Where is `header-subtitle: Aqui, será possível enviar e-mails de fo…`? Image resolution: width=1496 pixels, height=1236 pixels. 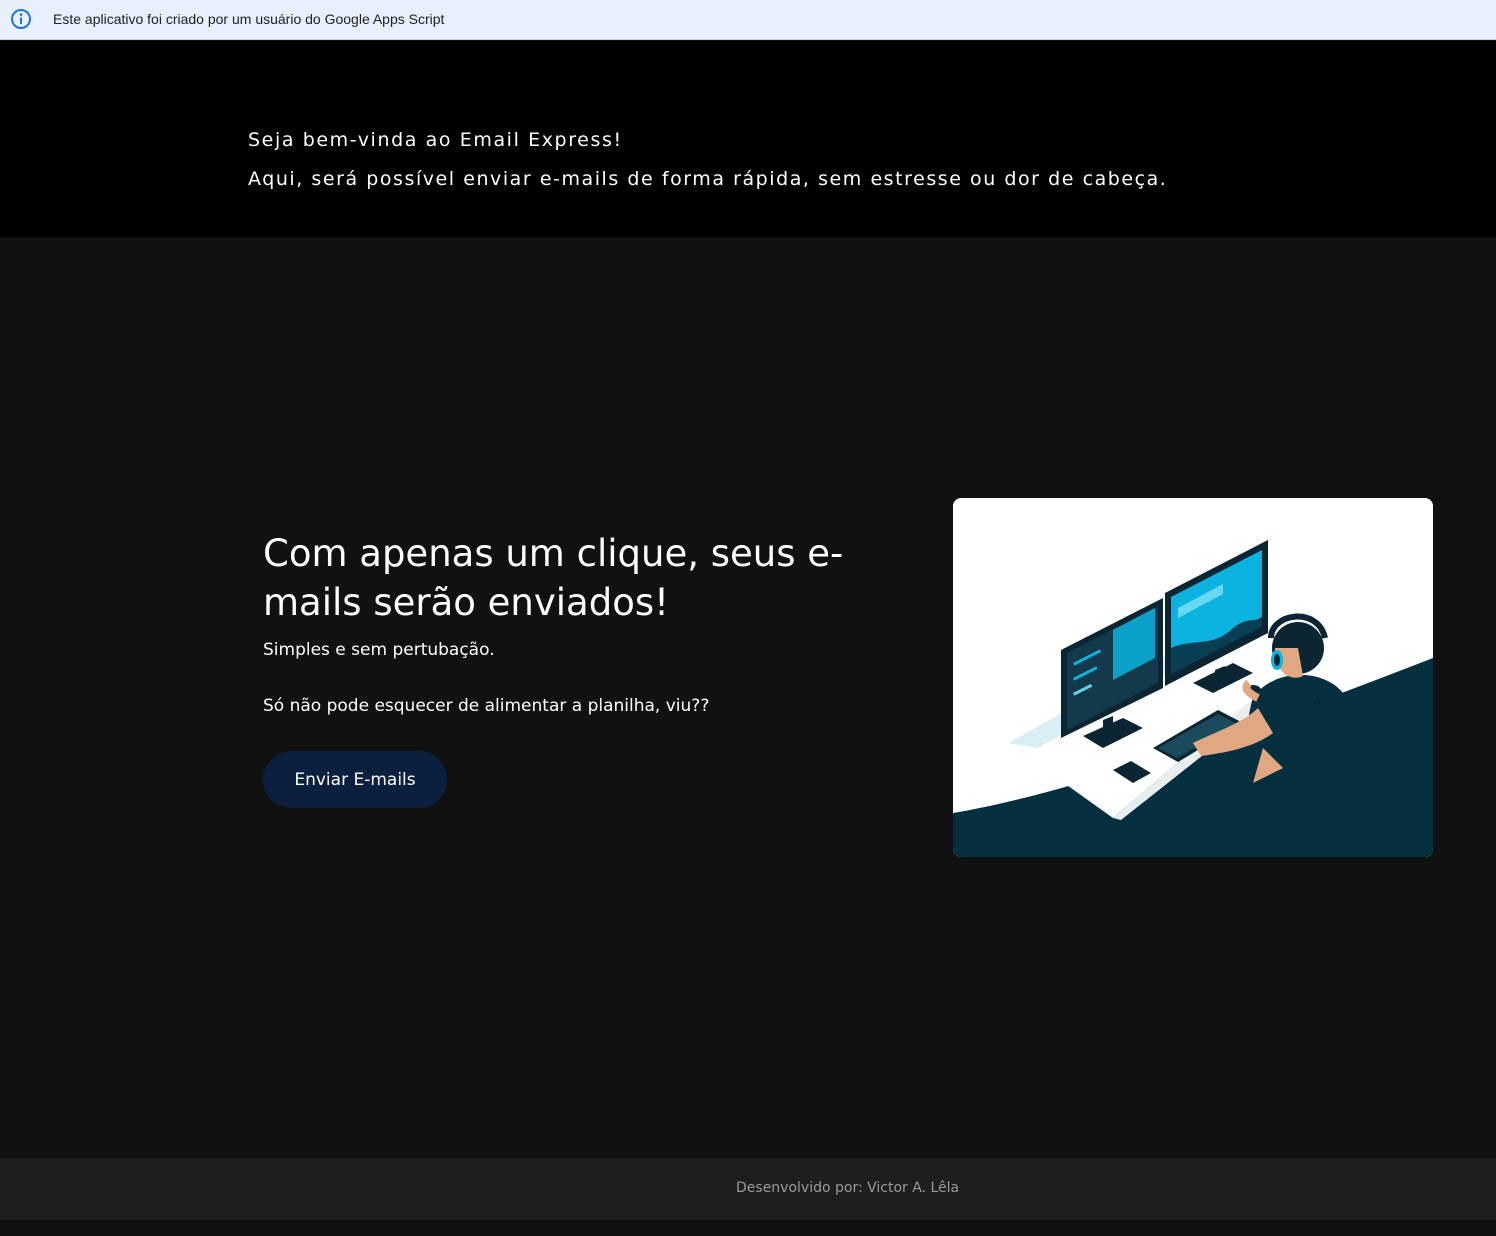 header-subtitle: Aqui, será possível enviar e-mails de fo… is located at coordinates (708, 179).